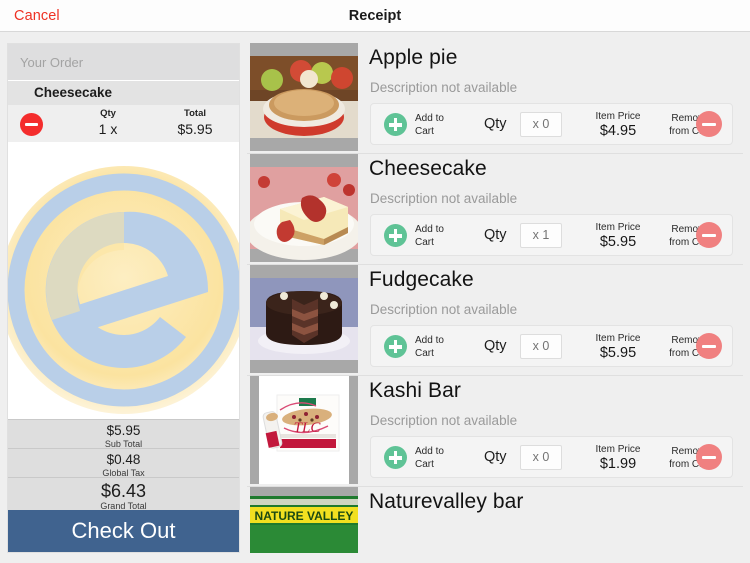 Image resolution: width=750 pixels, height=563 pixels. I want to click on cart-item-qty: Qty 1 x, so click(108, 123).